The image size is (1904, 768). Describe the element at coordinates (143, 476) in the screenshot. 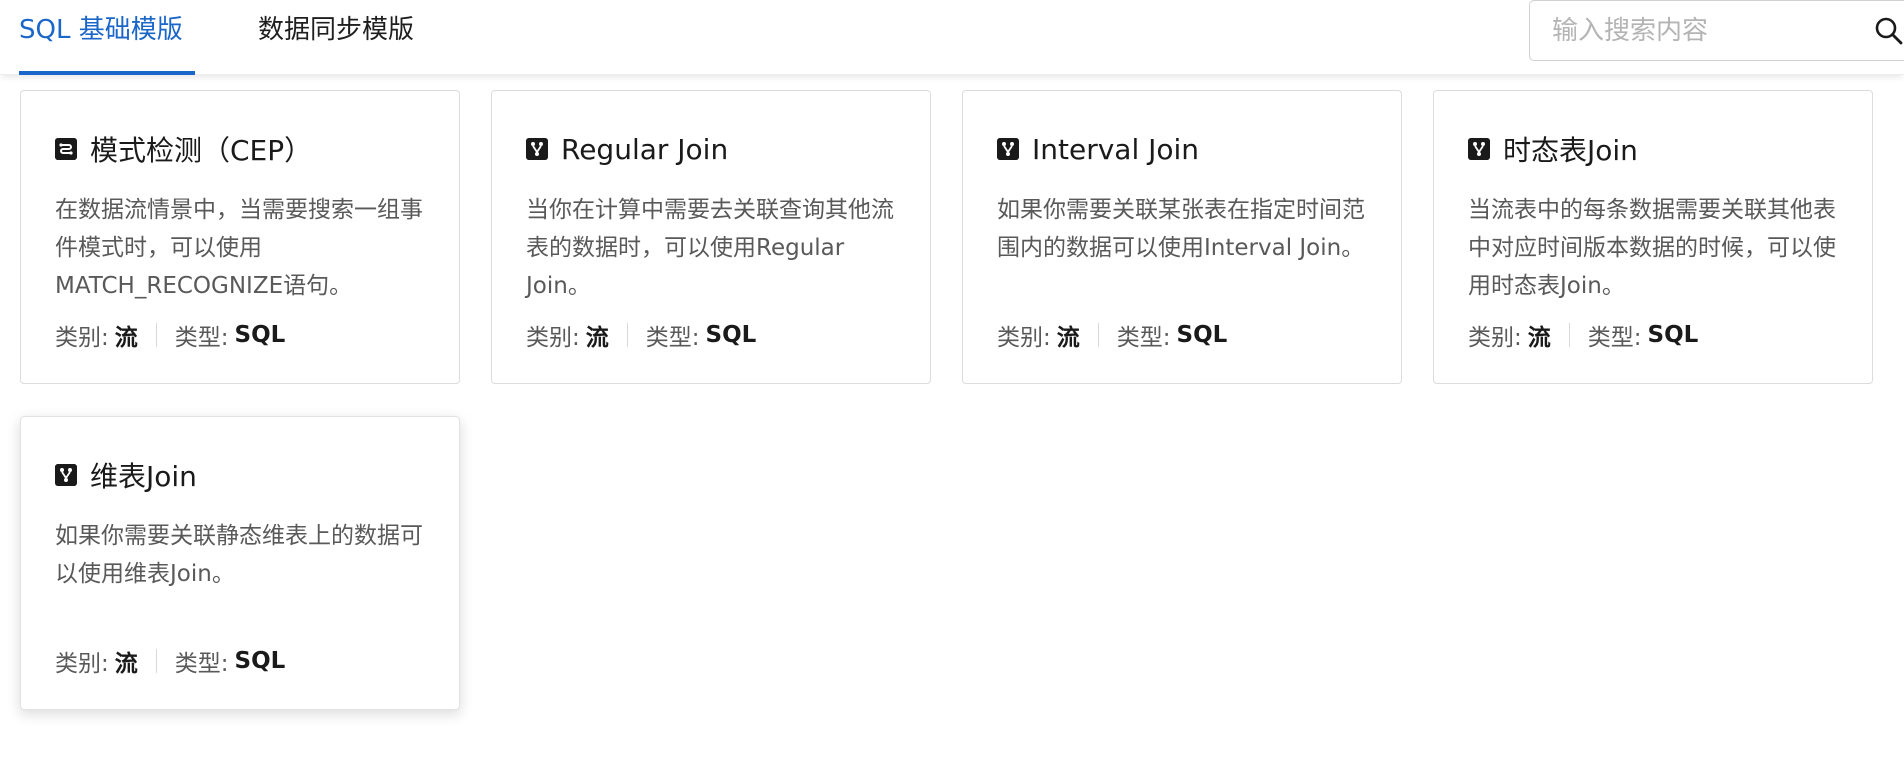

I see `card-title: 维表Join` at that location.